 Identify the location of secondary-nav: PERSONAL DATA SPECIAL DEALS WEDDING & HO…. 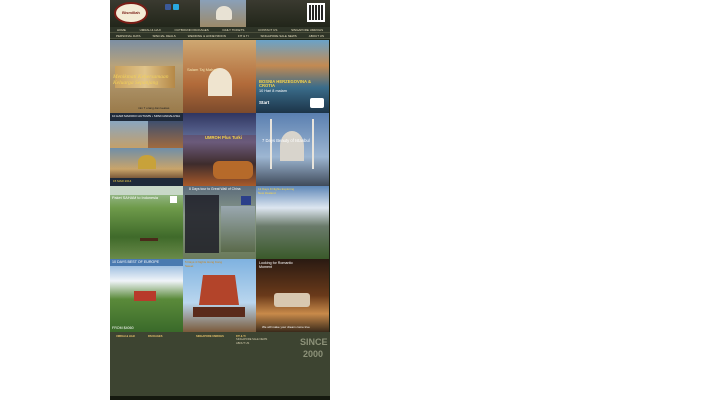
(220, 36).